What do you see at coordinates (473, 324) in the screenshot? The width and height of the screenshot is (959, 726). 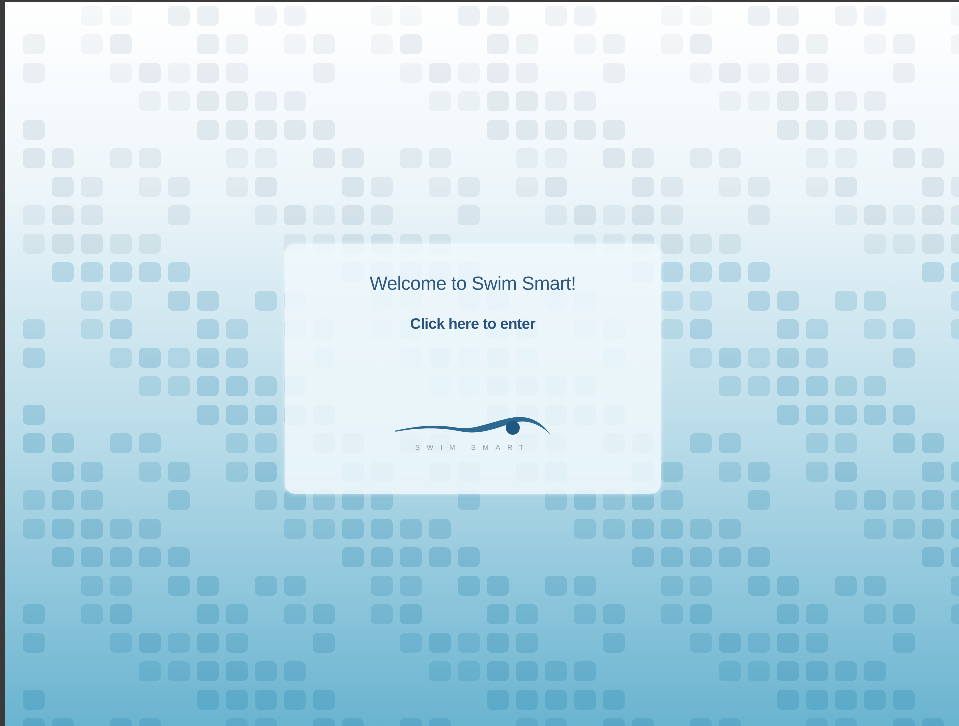 I see `enter-link: Click here to enter` at bounding box center [473, 324].